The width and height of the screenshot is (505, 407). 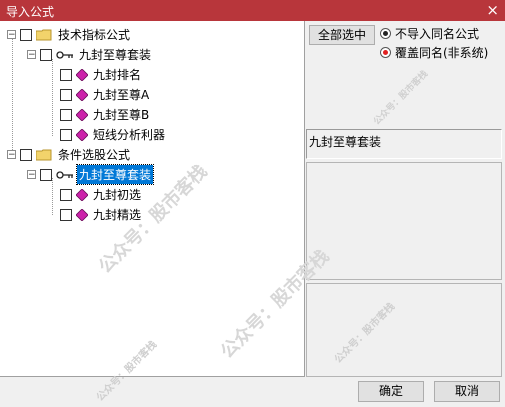 What do you see at coordinates (342, 35) in the screenshot?
I see `select-all-button: 全部选中` at bounding box center [342, 35].